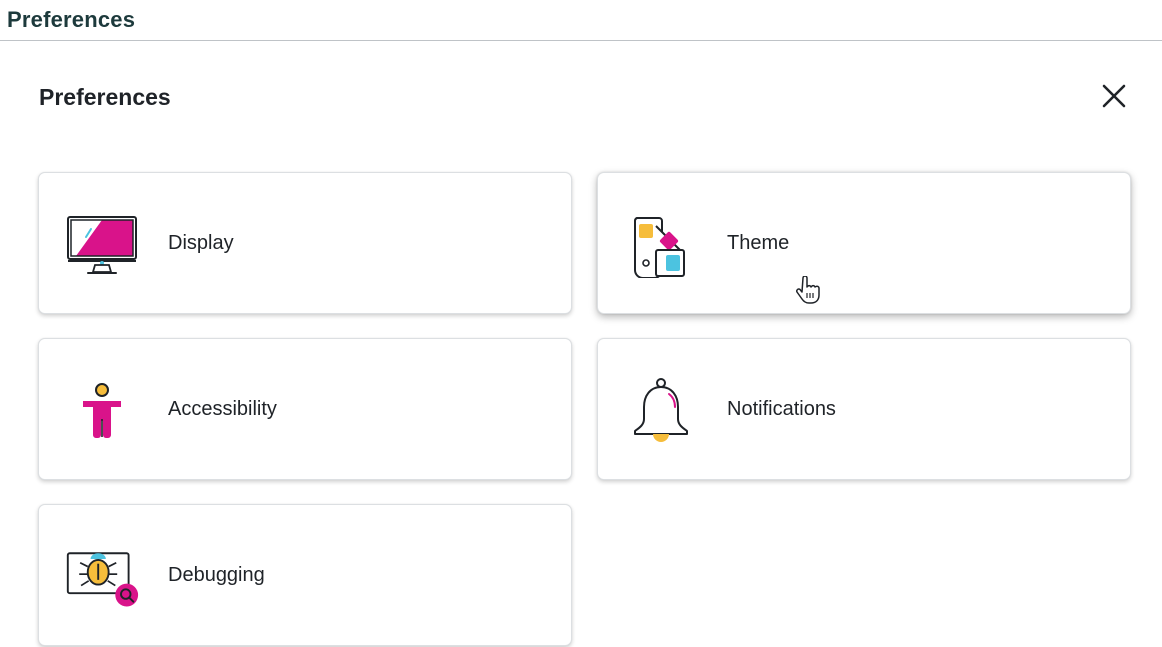  What do you see at coordinates (102, 245) in the screenshot?
I see `monitor-icon` at bounding box center [102, 245].